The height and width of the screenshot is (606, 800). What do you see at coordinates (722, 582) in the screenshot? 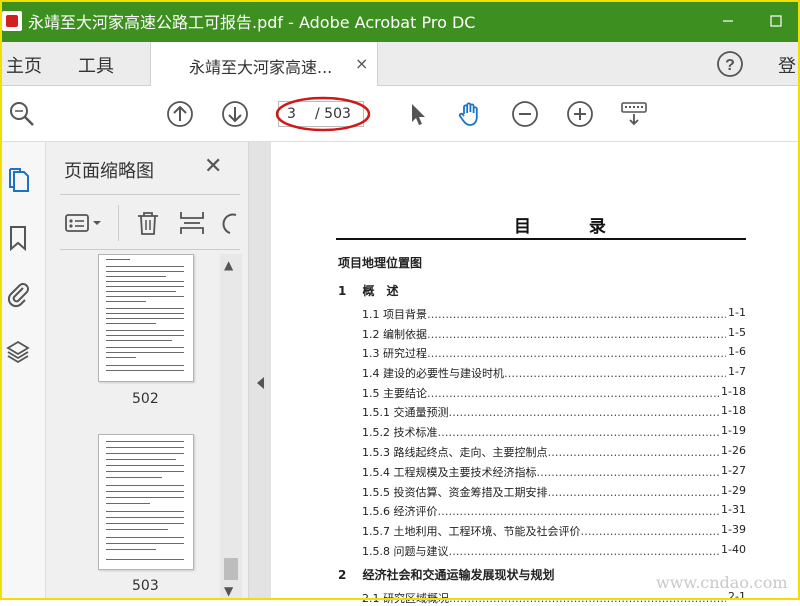
I see `watermark: www.cndao.com` at bounding box center [722, 582].